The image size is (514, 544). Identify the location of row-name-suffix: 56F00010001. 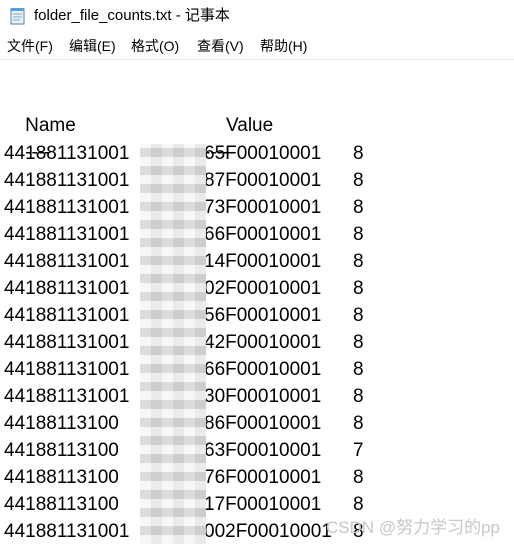
(263, 315).